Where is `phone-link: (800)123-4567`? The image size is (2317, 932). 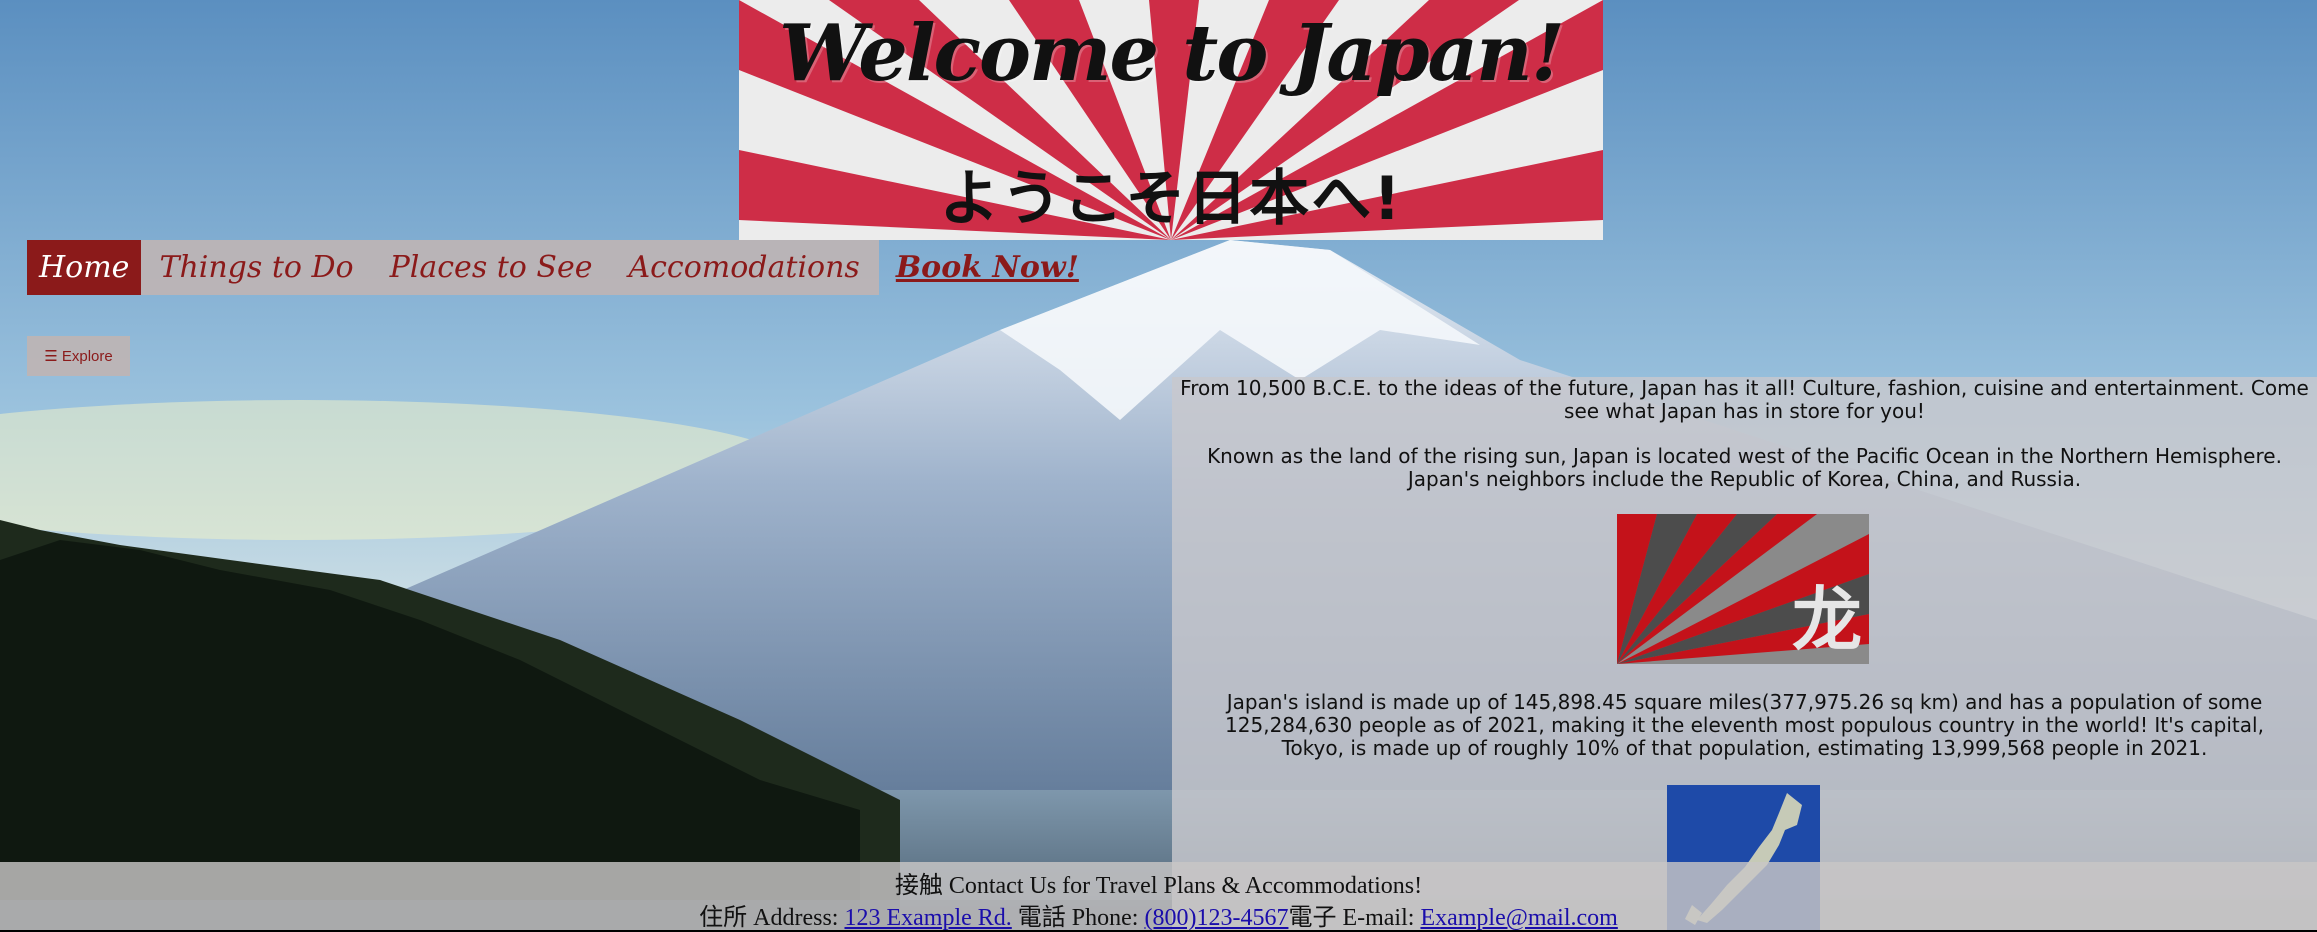
phone-link: (800)123-4567 is located at coordinates (1216, 918).